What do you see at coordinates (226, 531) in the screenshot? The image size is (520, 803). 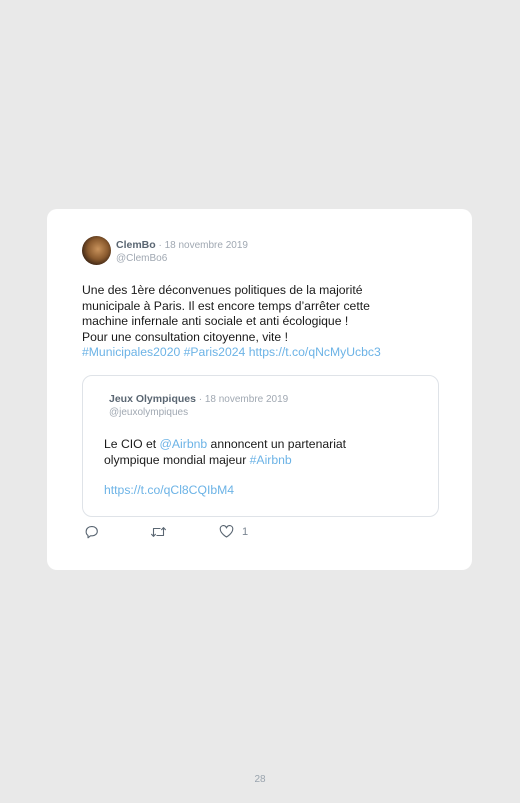 I see `heart-icon` at bounding box center [226, 531].